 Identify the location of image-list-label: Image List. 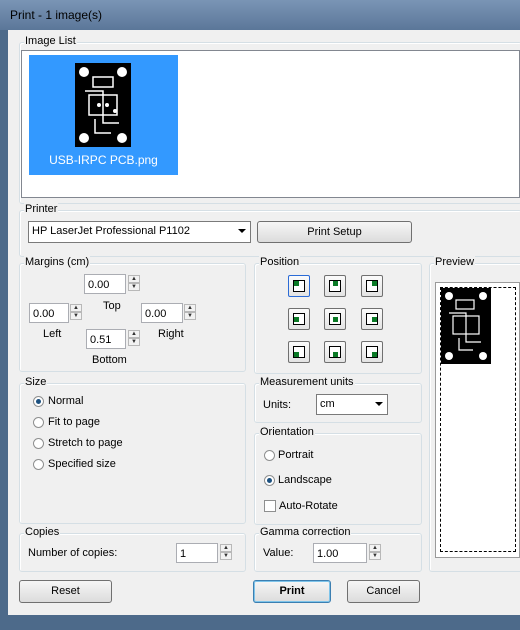
(50, 41).